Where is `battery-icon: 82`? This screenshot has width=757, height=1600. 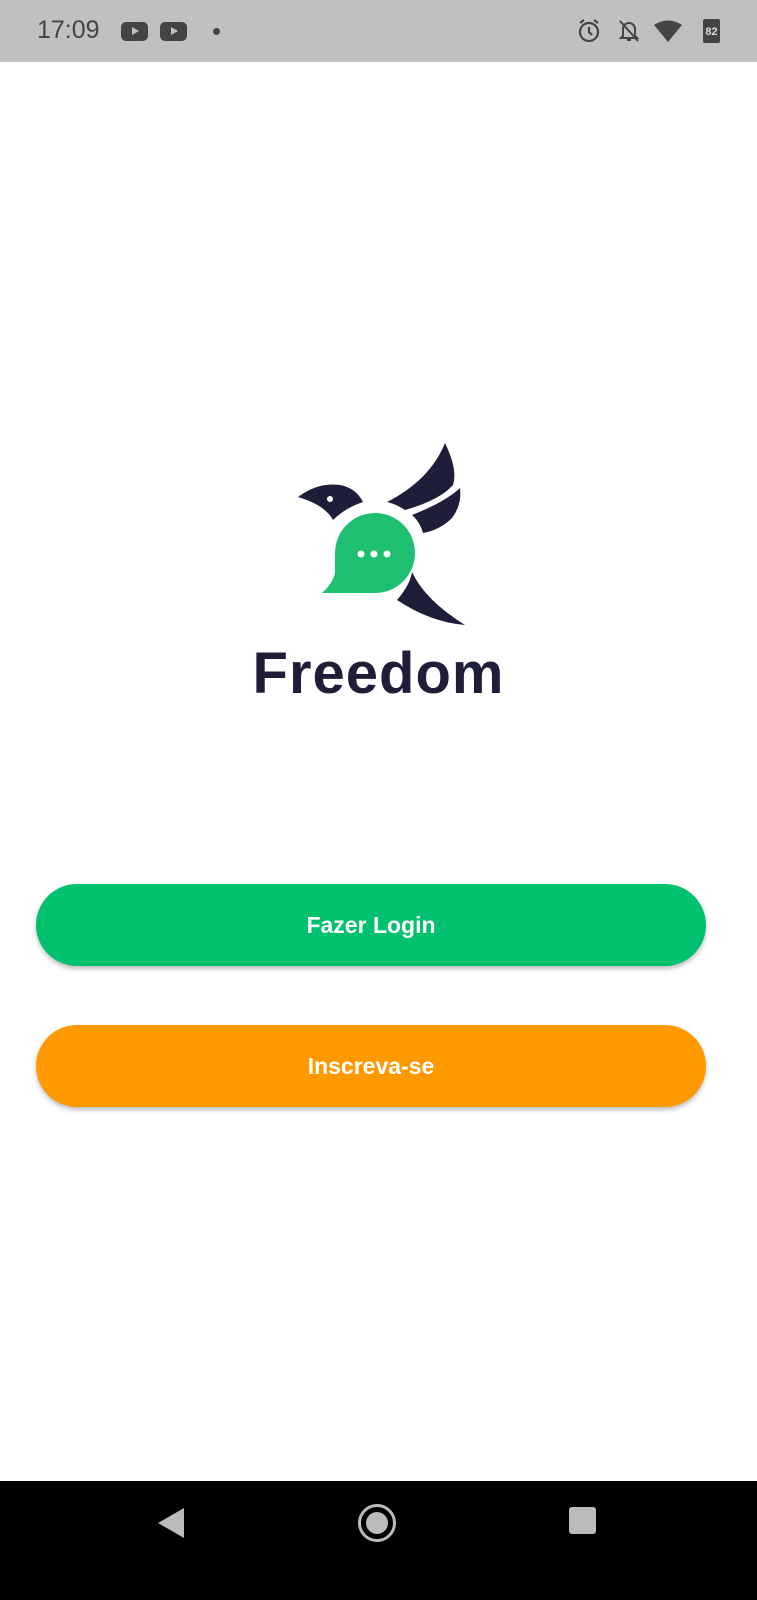
battery-icon: 82 is located at coordinates (711, 31).